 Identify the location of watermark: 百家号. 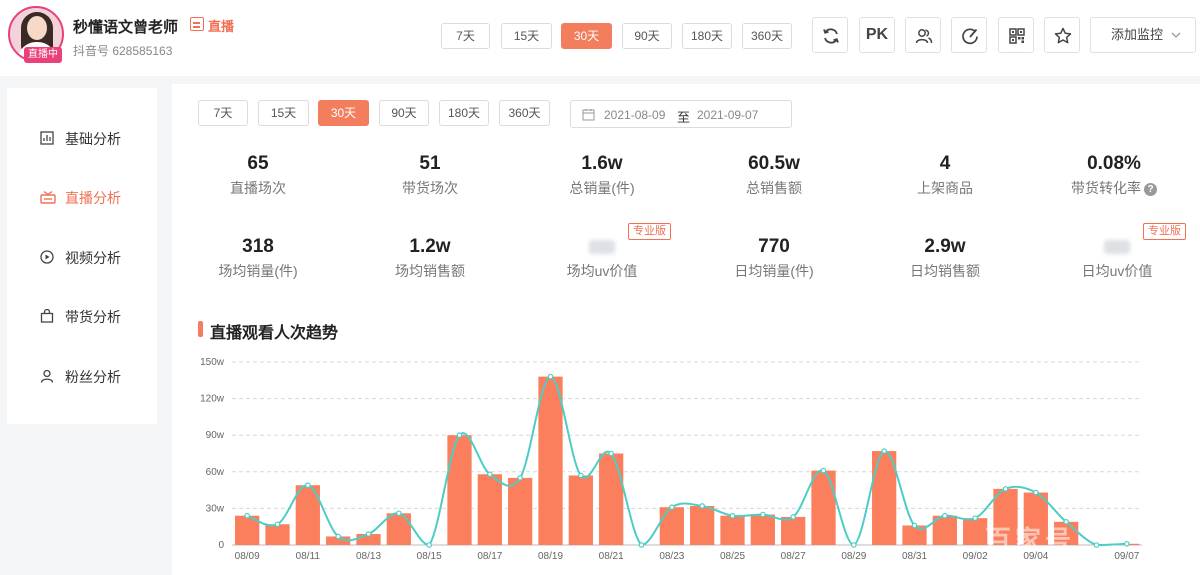
(1030, 540).